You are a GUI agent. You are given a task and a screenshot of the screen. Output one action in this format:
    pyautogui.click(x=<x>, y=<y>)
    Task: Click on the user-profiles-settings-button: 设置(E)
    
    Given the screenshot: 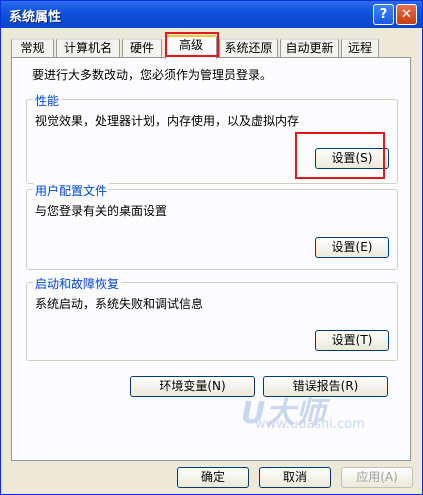 What is the action you would take?
    pyautogui.click(x=352, y=247)
    